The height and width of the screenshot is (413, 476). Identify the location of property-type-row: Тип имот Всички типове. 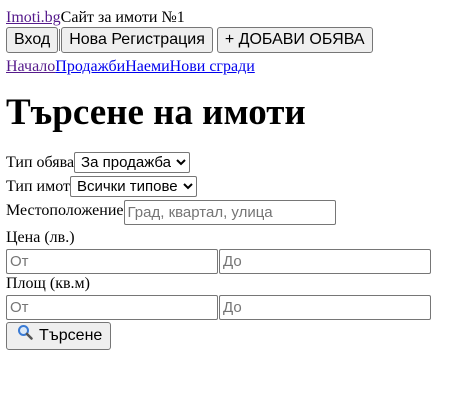
(241, 188).